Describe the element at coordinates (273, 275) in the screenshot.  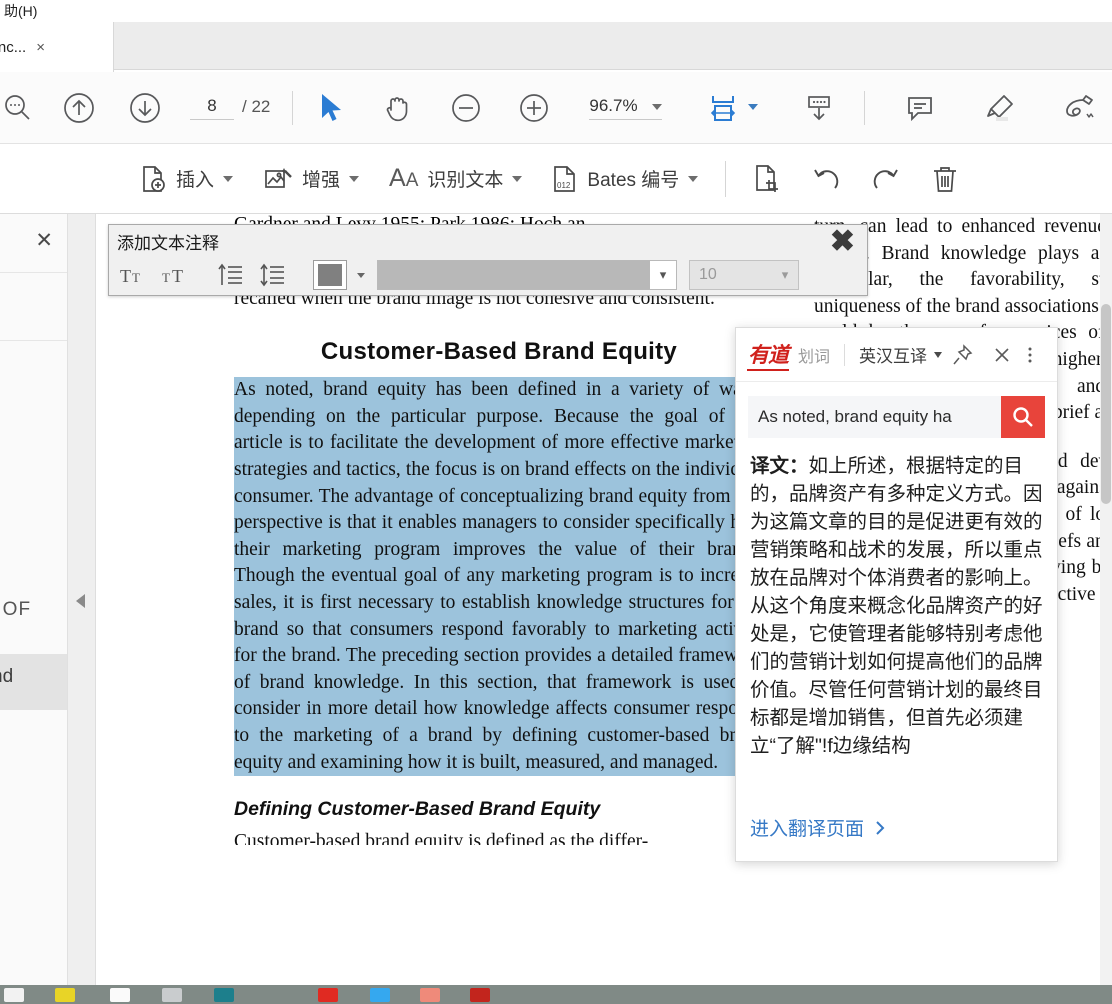
I see `line-spacing-icon` at that location.